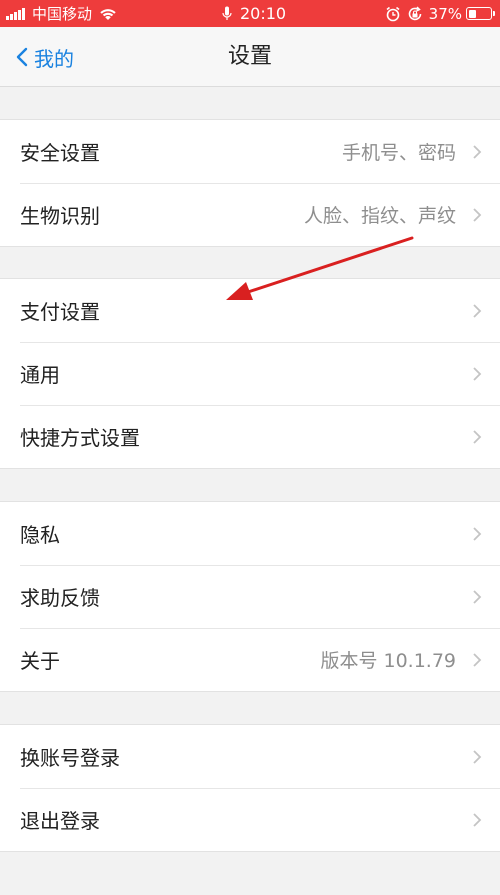 This screenshot has height=895, width=500. Describe the element at coordinates (250, 310) in the screenshot. I see `settings-item-payment: 支付设置` at that location.